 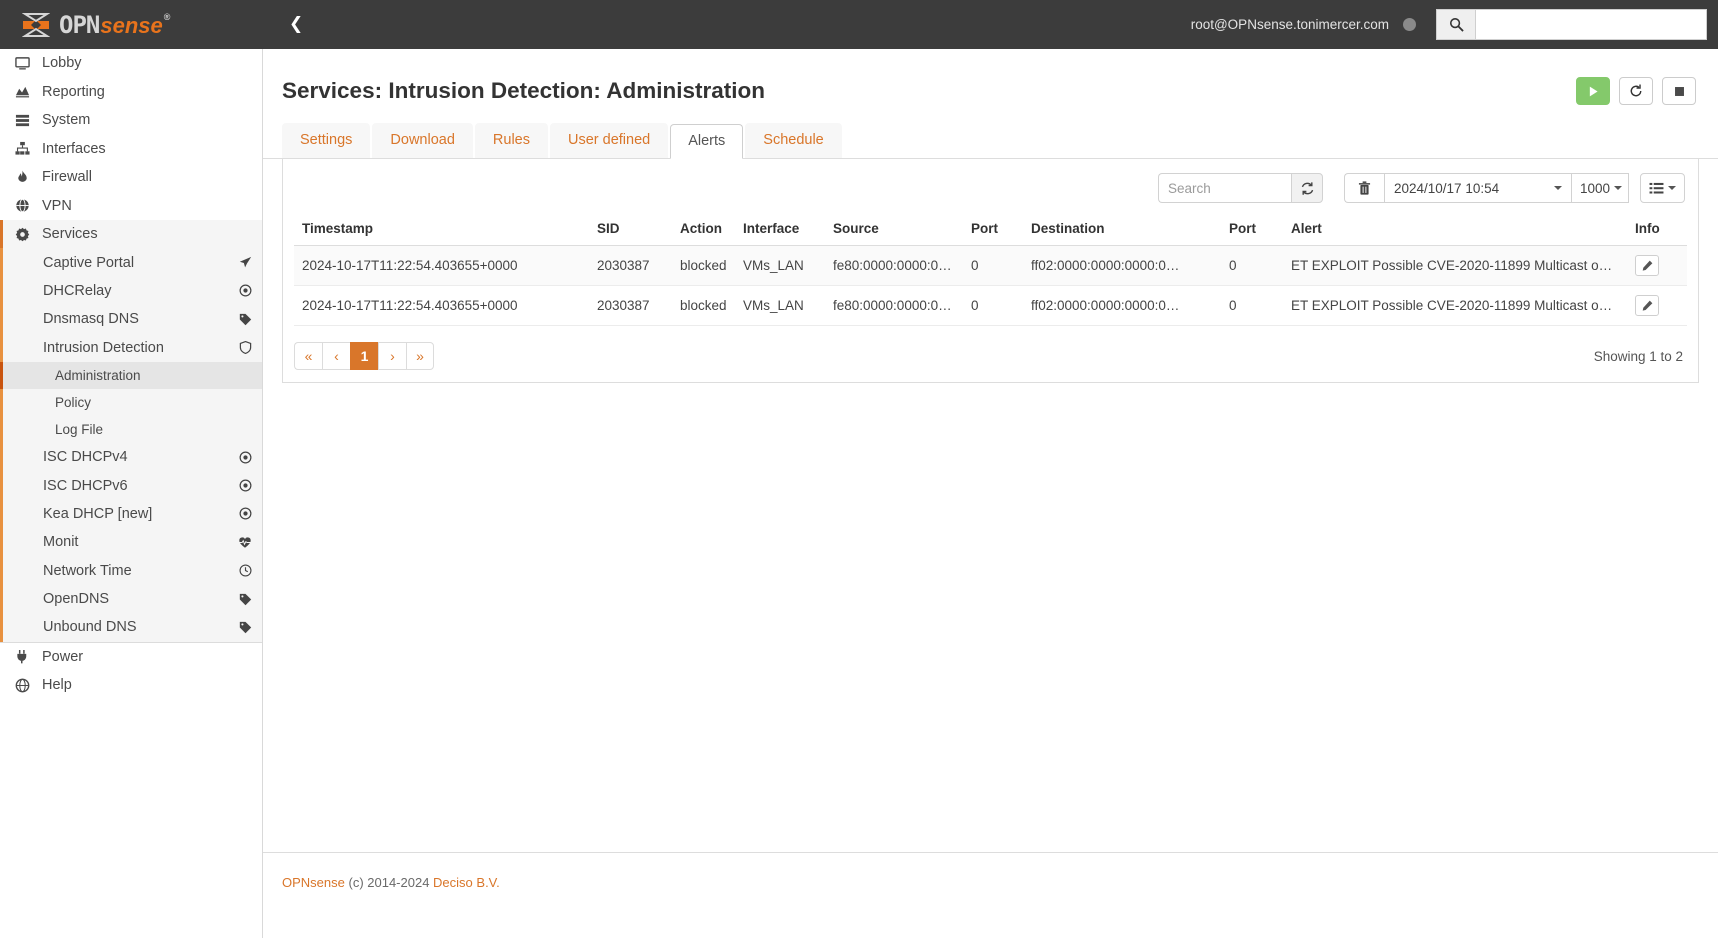 I want to click on rows-per-page-select: 1000, so click(x=1600, y=188).